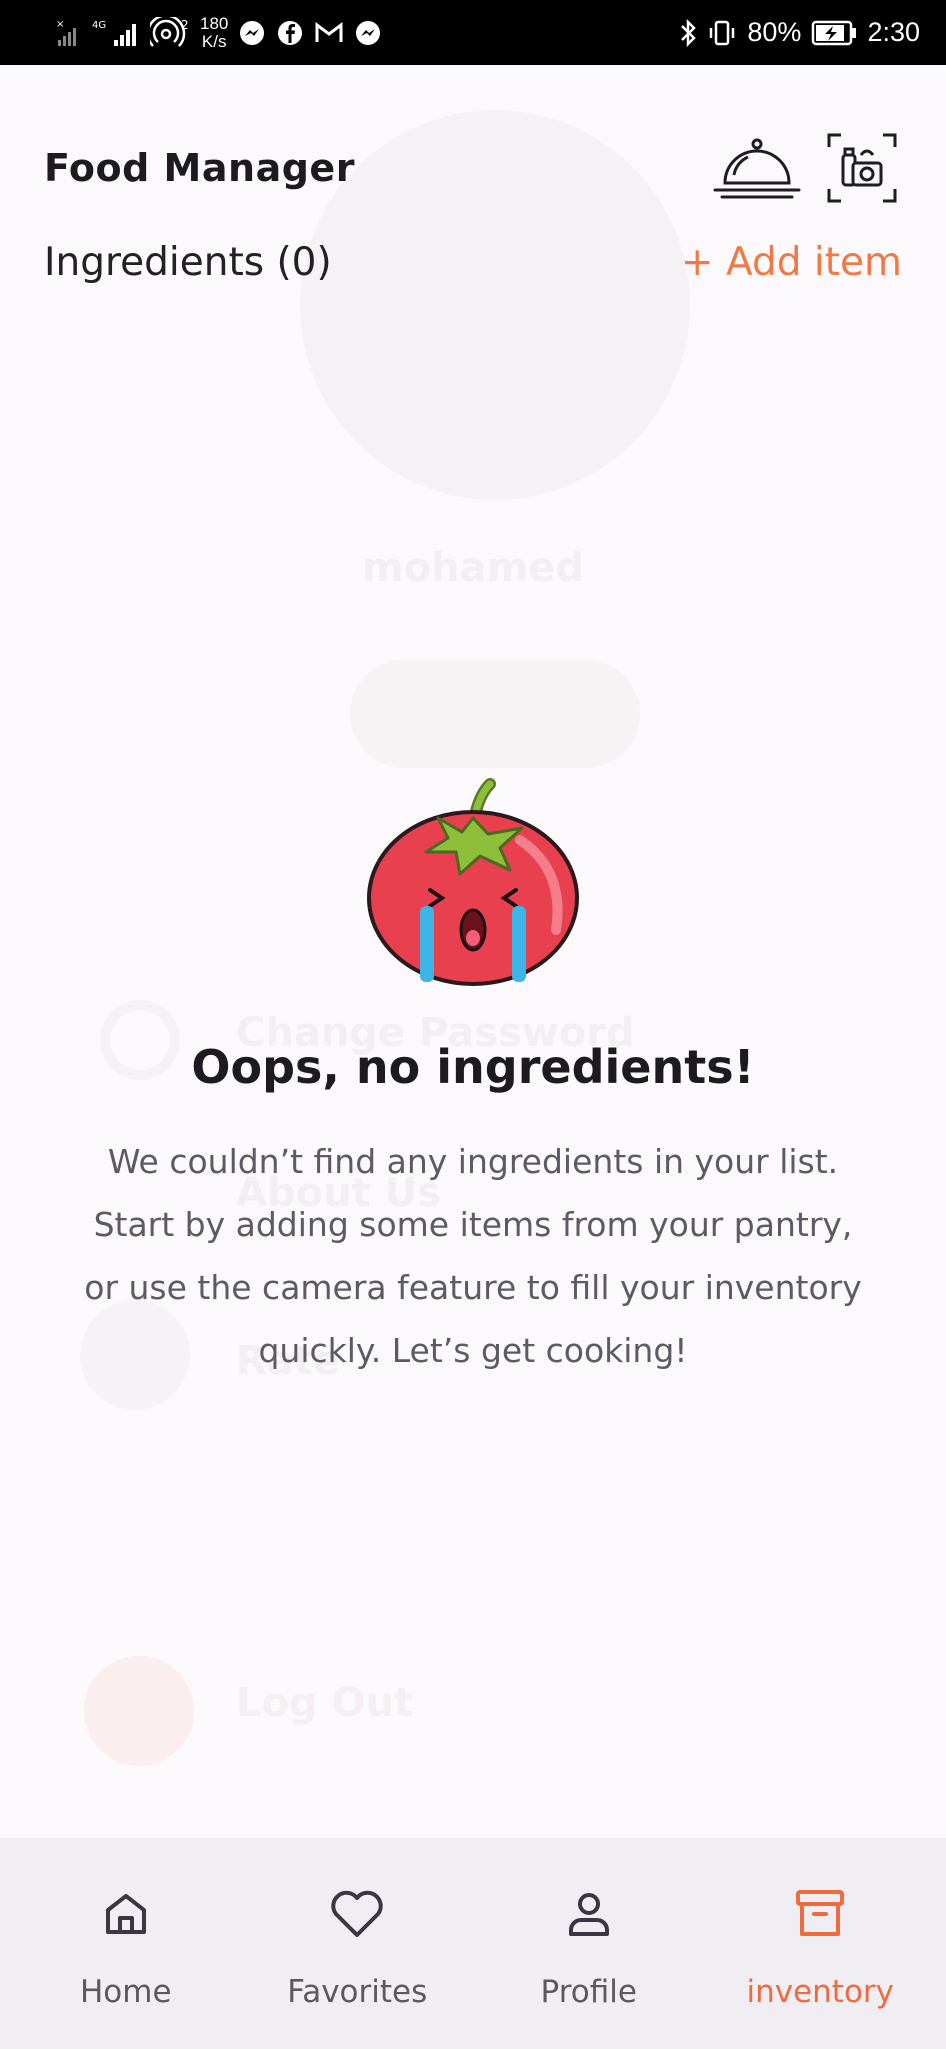  Describe the element at coordinates (495, 305) in the screenshot. I see `ghost-avatar` at that location.